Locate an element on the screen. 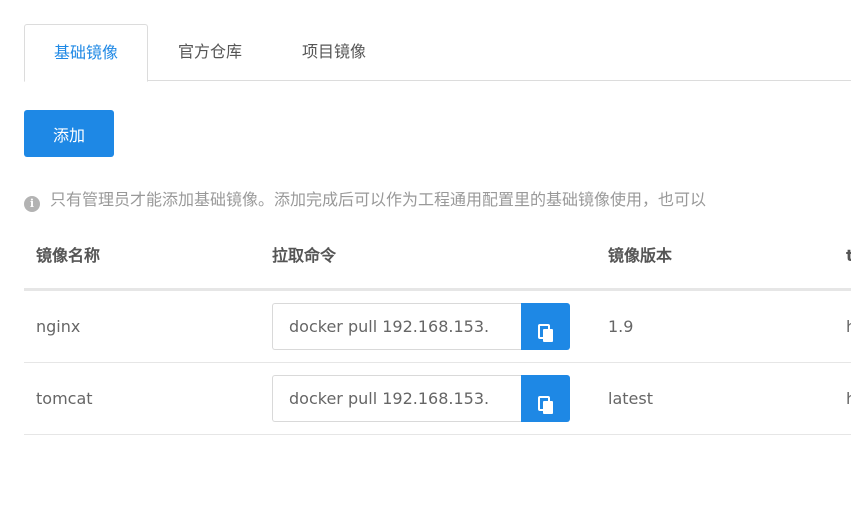  table-row: tomcat latest h is located at coordinates (437, 399).